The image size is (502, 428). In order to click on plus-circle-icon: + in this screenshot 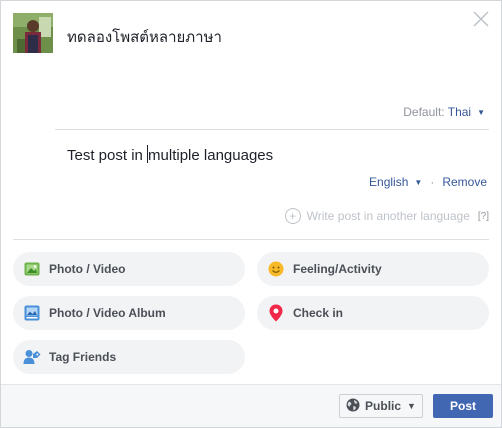, I will do `click(292, 216)`.